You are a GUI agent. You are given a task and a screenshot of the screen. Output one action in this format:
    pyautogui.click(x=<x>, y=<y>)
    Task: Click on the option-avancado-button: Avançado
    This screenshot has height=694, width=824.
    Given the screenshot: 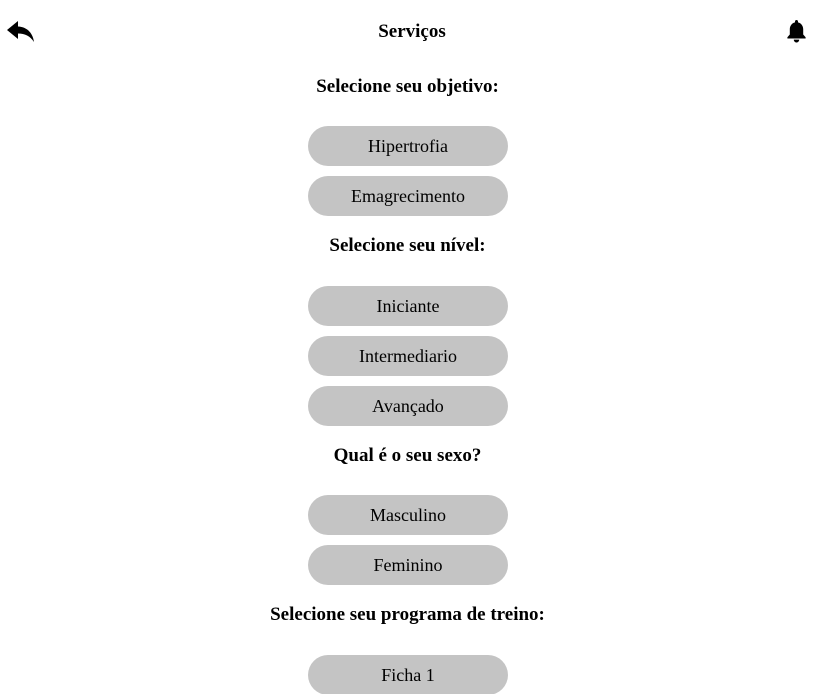 What is the action you would take?
    pyautogui.click(x=408, y=406)
    